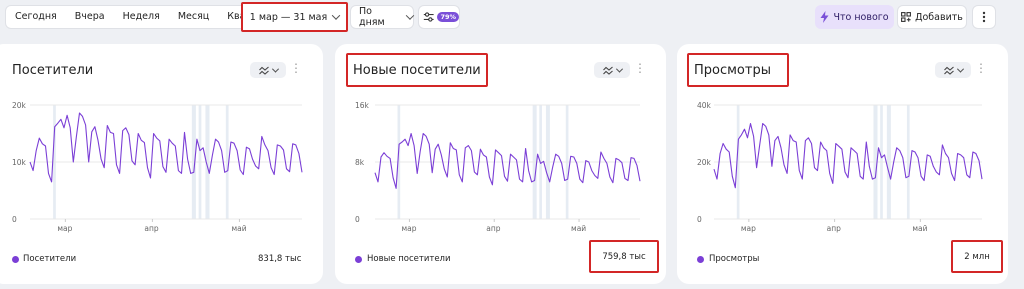  Describe the element at coordinates (448, 17) in the screenshot. I see `filter-percent-badge: 79%` at that location.